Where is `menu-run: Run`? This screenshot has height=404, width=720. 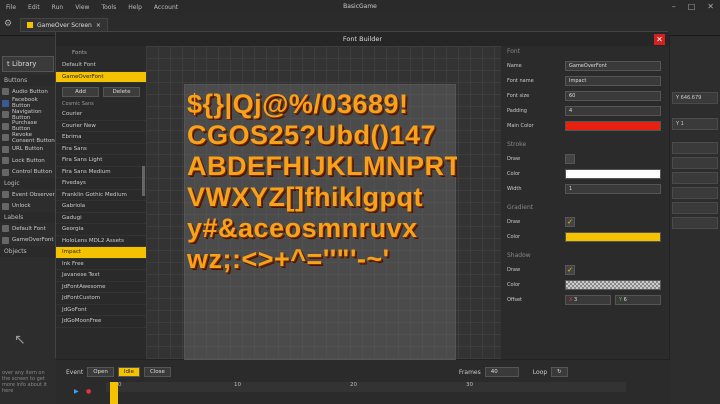
menu-run: Run is located at coordinates (58, 7).